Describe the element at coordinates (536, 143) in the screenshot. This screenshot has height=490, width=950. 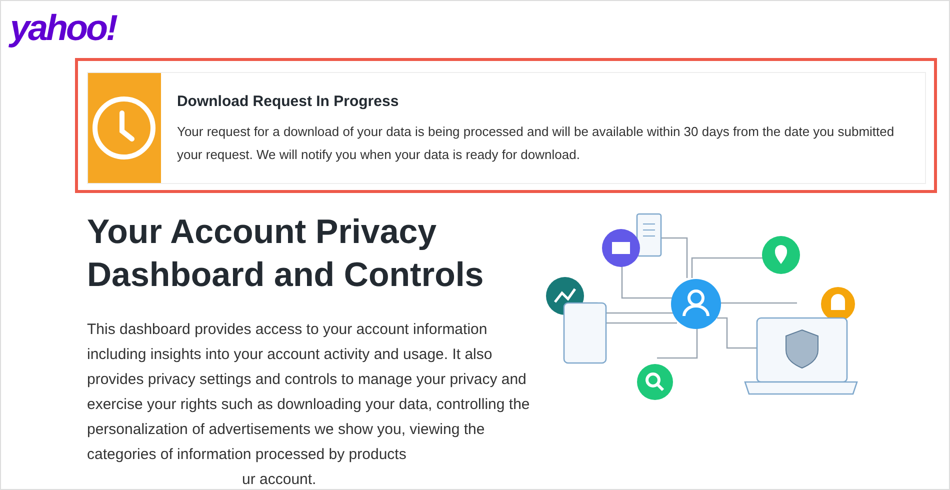
I see `notice-message: Your request for a download of your data is being processed and will be available within 30 days from the date you submitted your request. We will notify you when your data is ready for download.` at that location.